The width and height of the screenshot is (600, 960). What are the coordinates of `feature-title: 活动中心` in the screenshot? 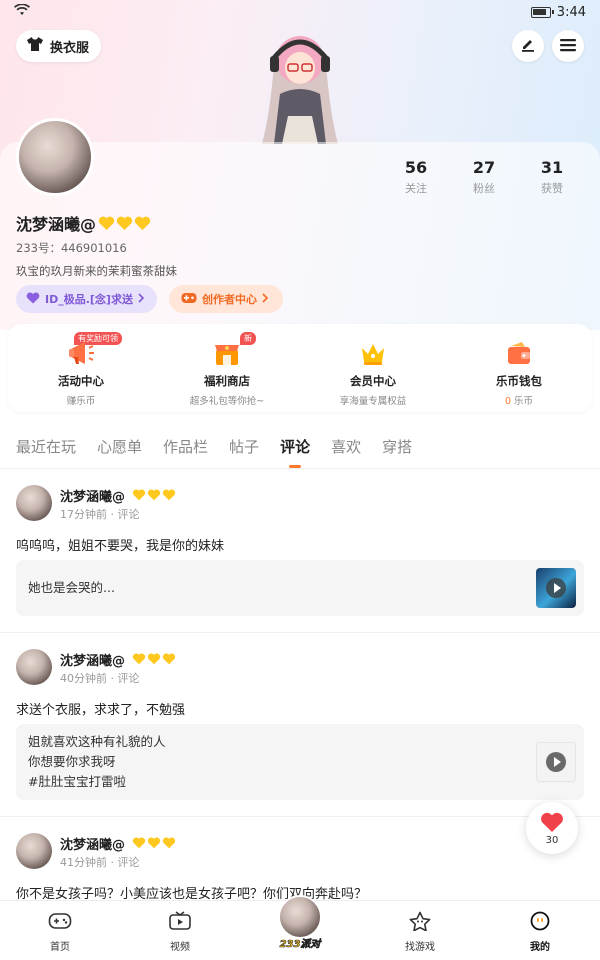 It's located at (81, 381).